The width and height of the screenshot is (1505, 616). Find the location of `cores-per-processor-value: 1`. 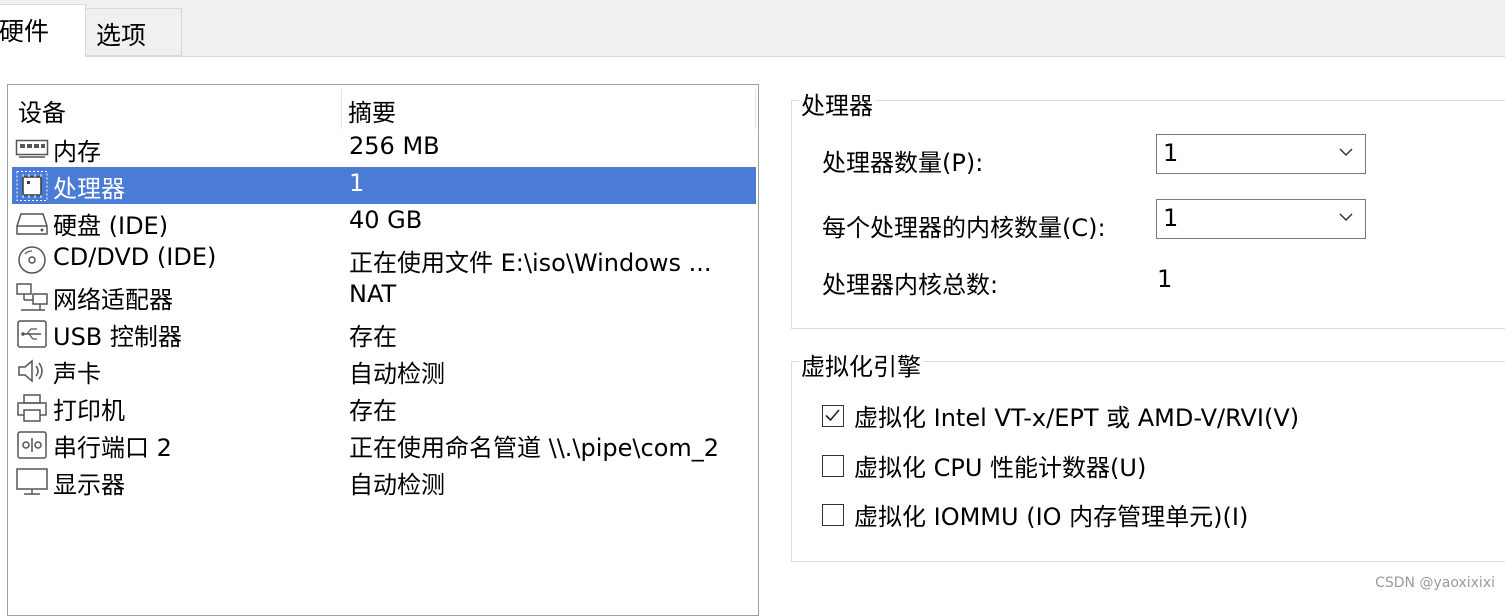

cores-per-processor-value: 1 is located at coordinates (1171, 218).